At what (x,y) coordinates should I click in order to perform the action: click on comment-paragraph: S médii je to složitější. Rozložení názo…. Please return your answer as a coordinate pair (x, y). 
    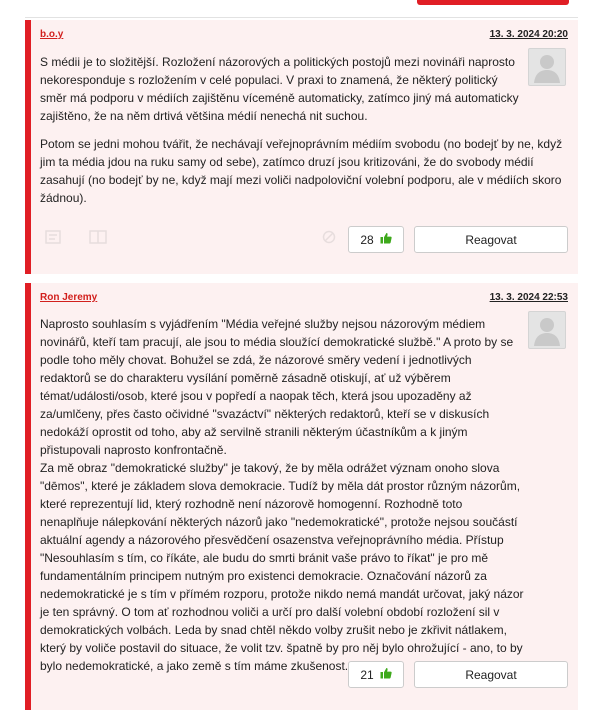
    Looking at the image, I should click on (279, 89).